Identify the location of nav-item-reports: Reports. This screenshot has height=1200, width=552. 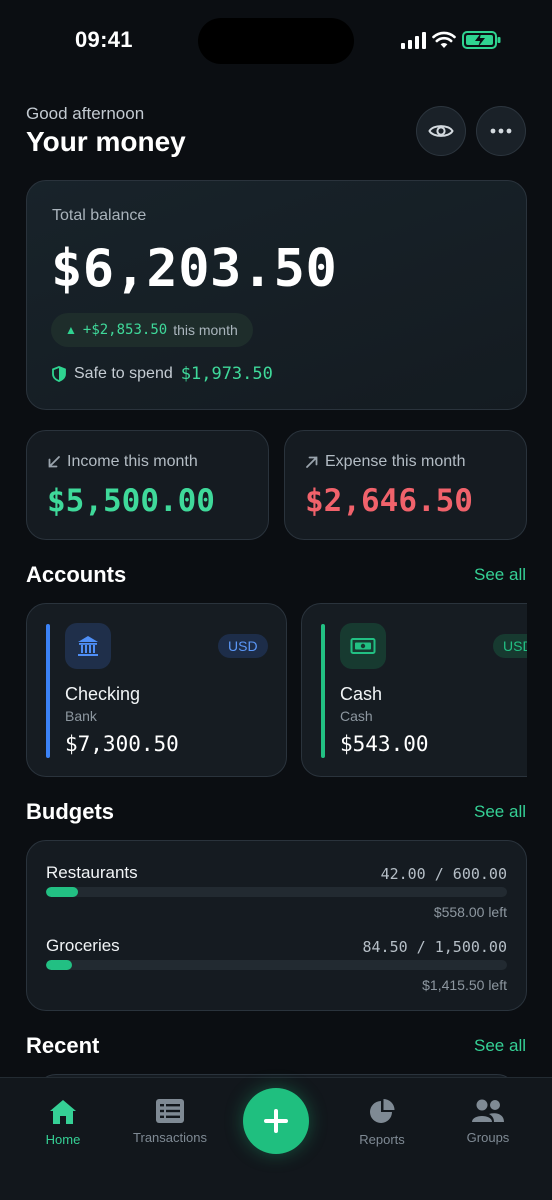
(382, 1122).